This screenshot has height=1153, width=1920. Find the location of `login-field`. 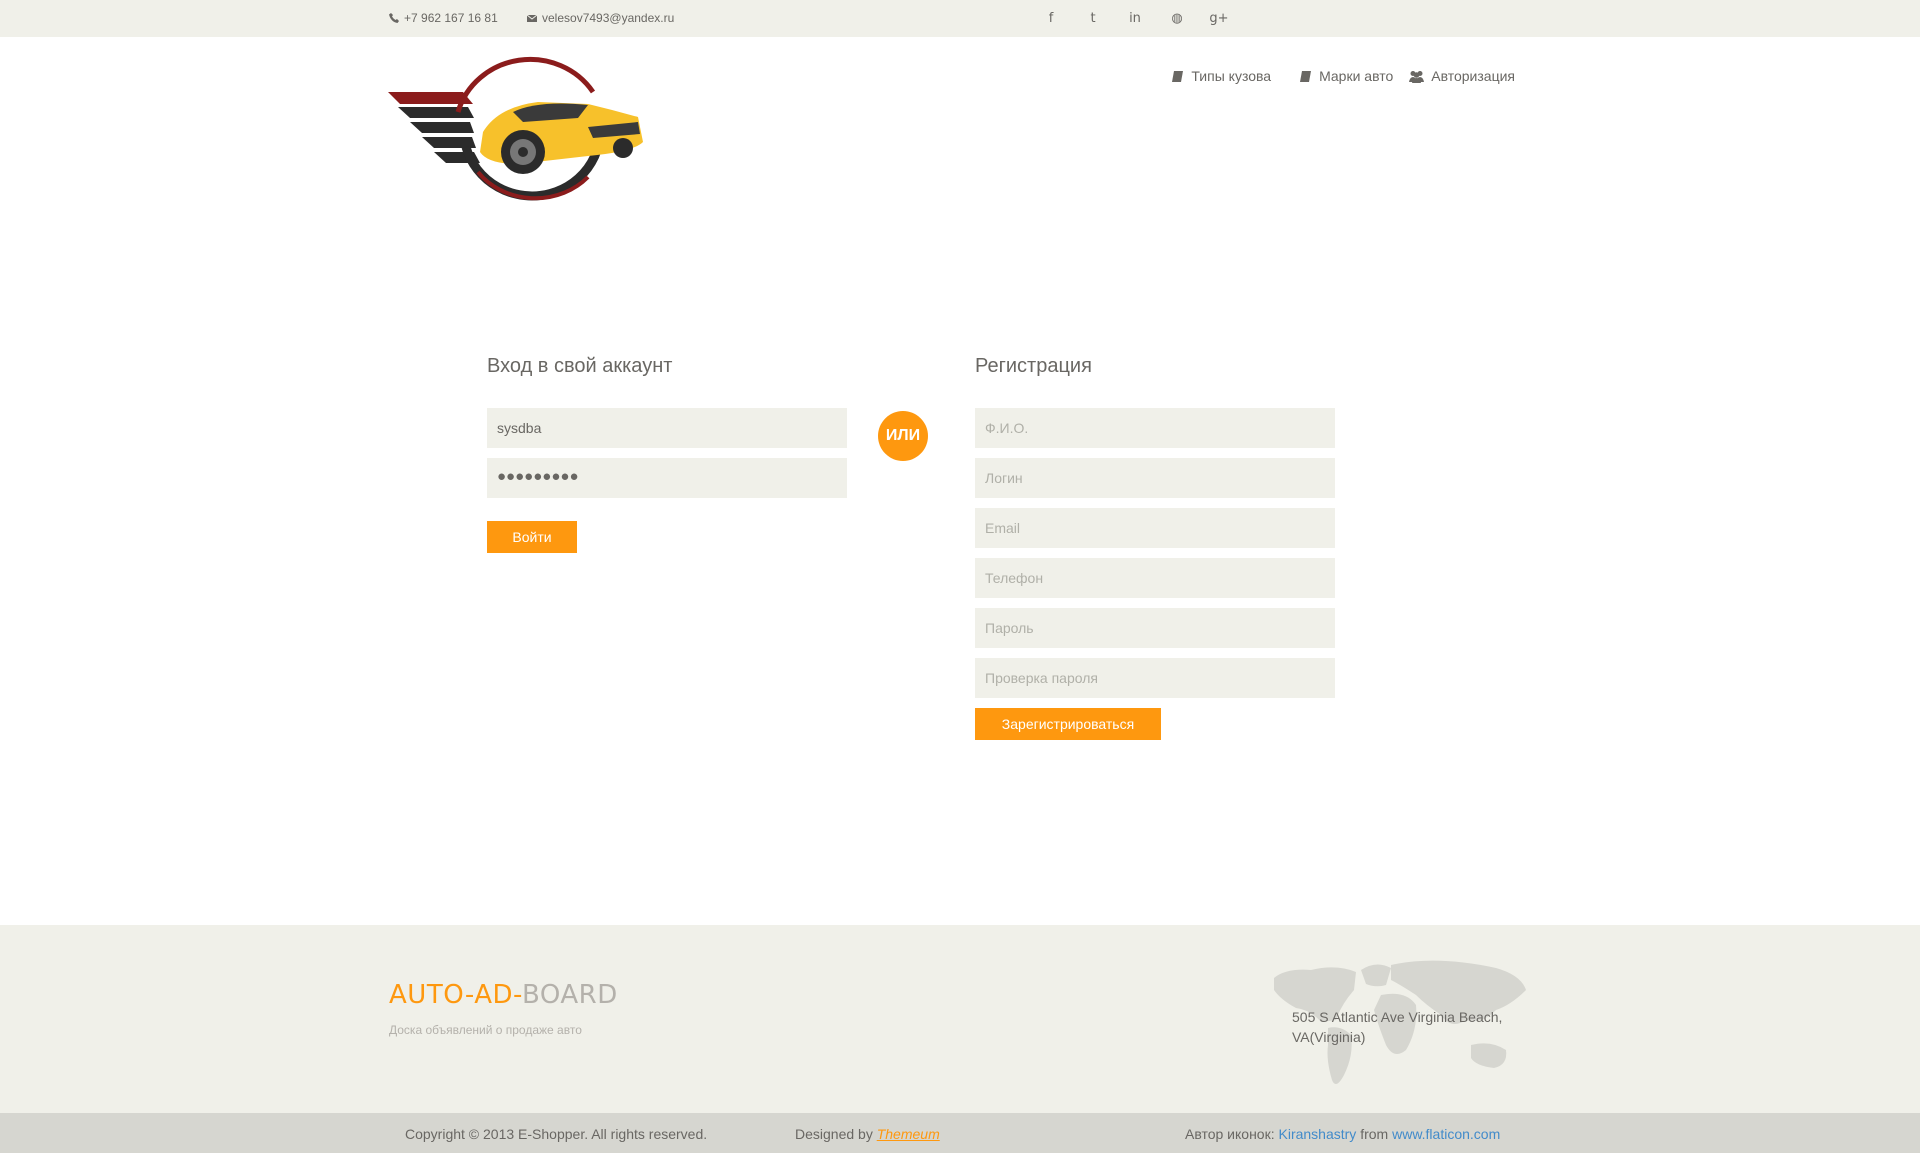

login-field is located at coordinates (1155, 478).